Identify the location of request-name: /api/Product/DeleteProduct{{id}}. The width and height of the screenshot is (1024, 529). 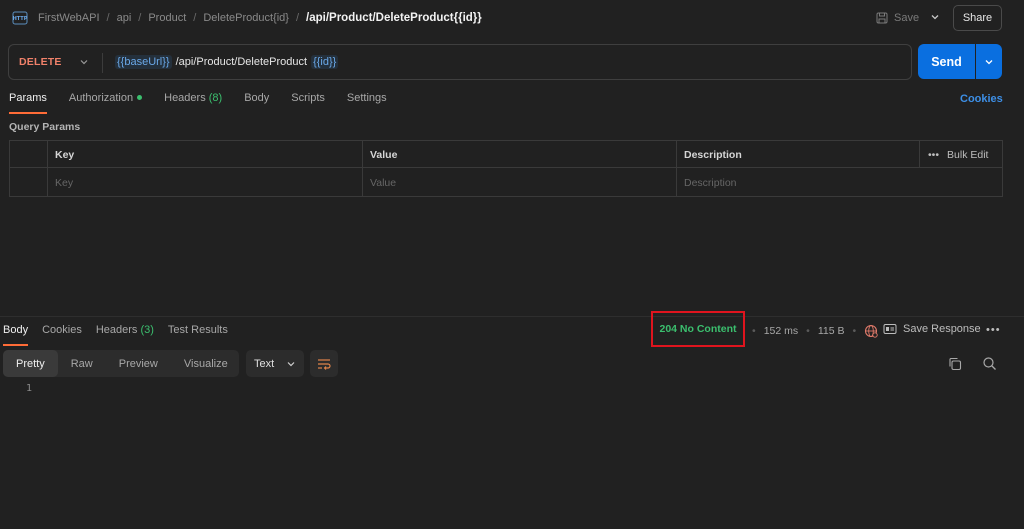
(394, 18).